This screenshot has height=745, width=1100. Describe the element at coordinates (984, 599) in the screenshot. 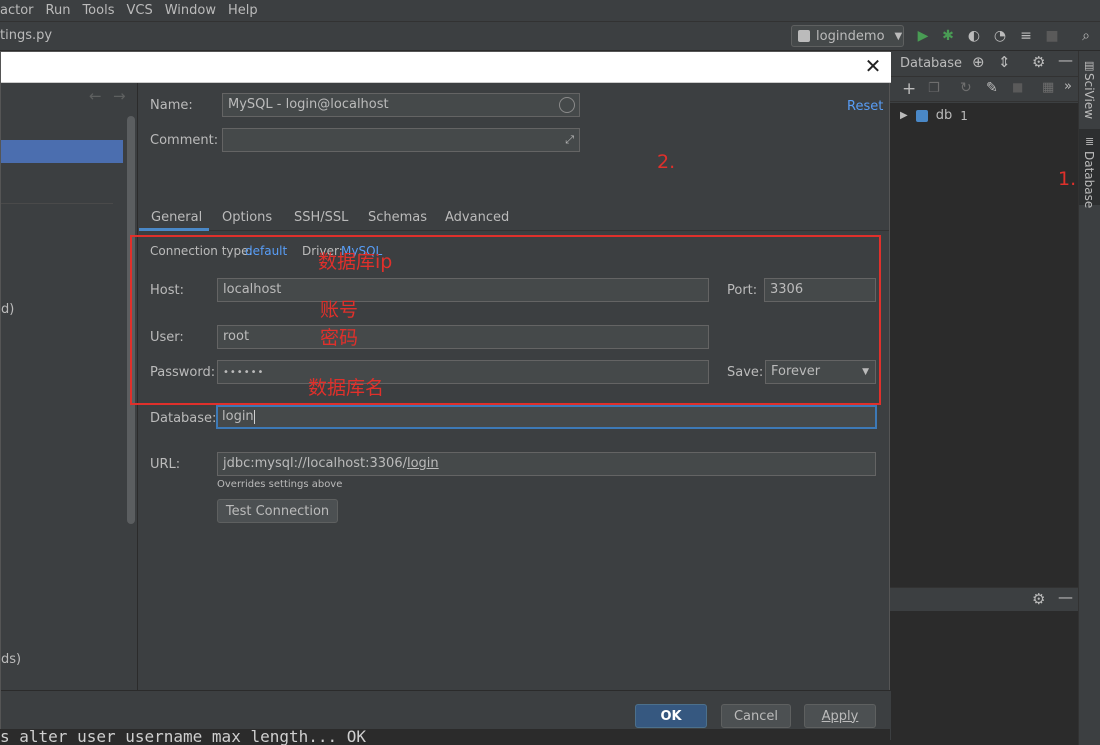

I see `lower-panel-header: ⚙ —` at that location.